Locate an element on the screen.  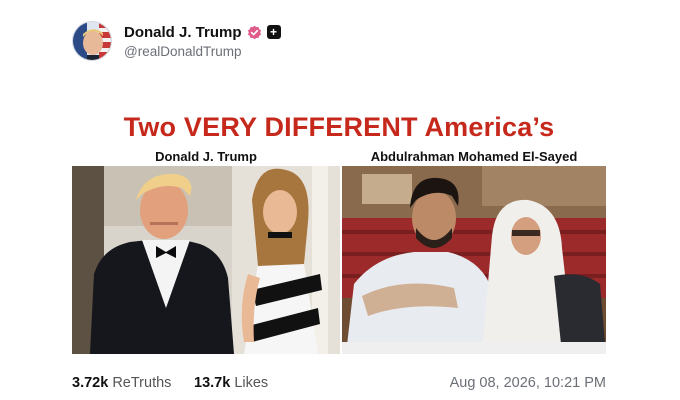
image-headline: Two VERY DIFFERENT America’s is located at coordinates (339, 127).